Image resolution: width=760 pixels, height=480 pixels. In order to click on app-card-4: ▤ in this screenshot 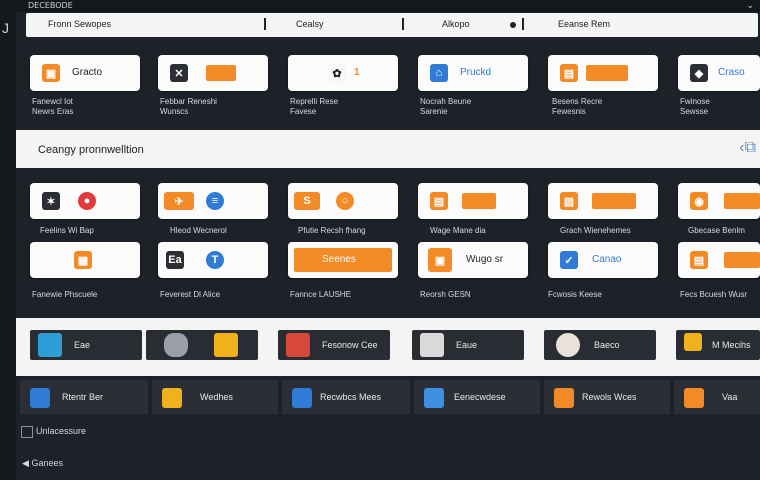, I will do `click(603, 73)`.